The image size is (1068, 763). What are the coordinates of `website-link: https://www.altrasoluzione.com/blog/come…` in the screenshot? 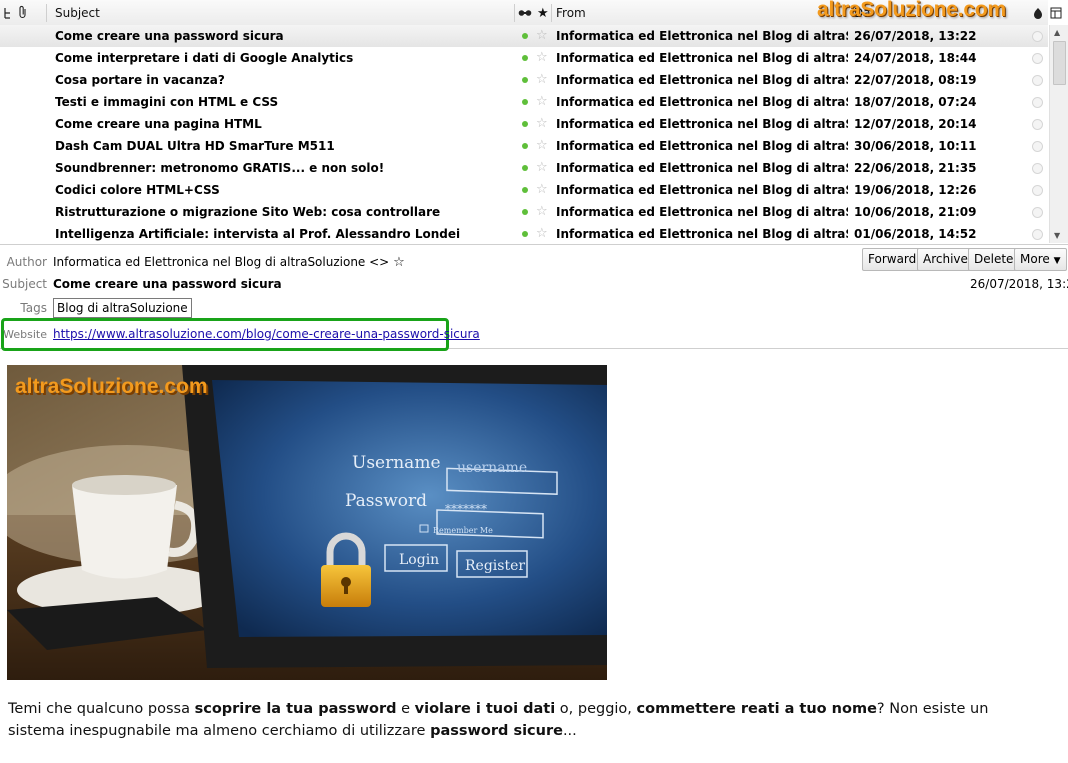 It's located at (266, 334).